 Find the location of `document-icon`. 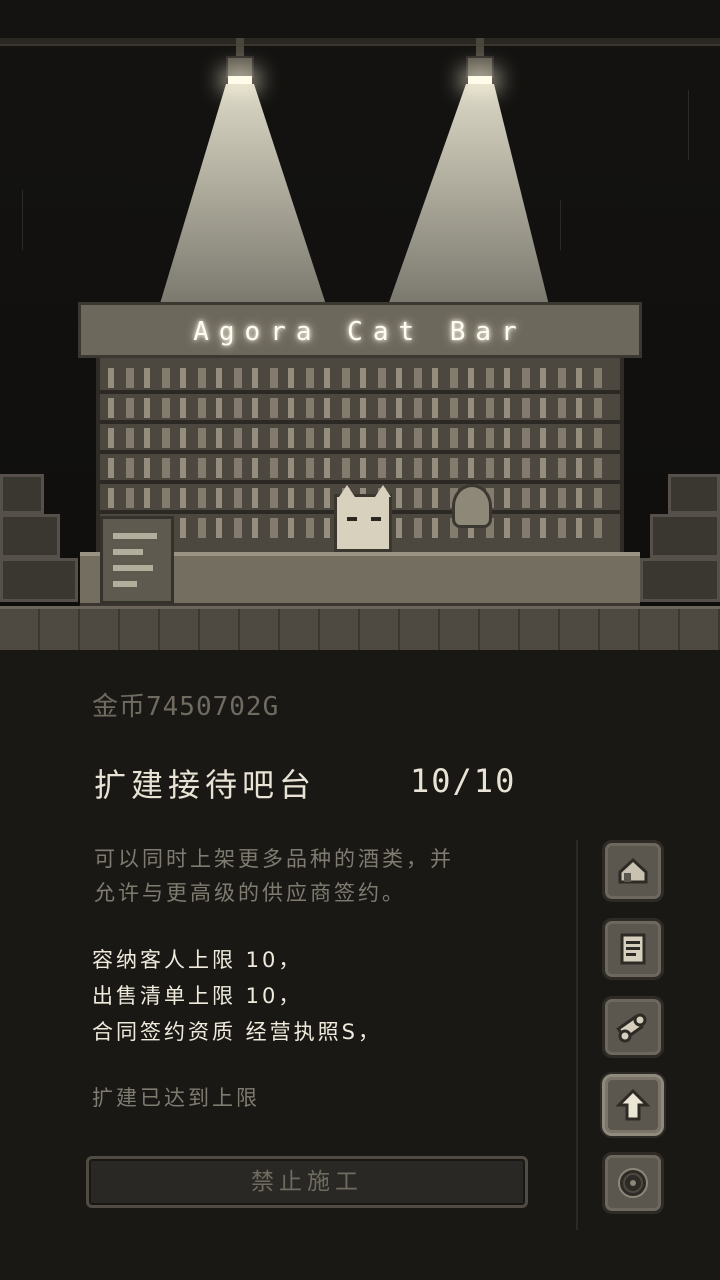

document-icon is located at coordinates (633, 949).